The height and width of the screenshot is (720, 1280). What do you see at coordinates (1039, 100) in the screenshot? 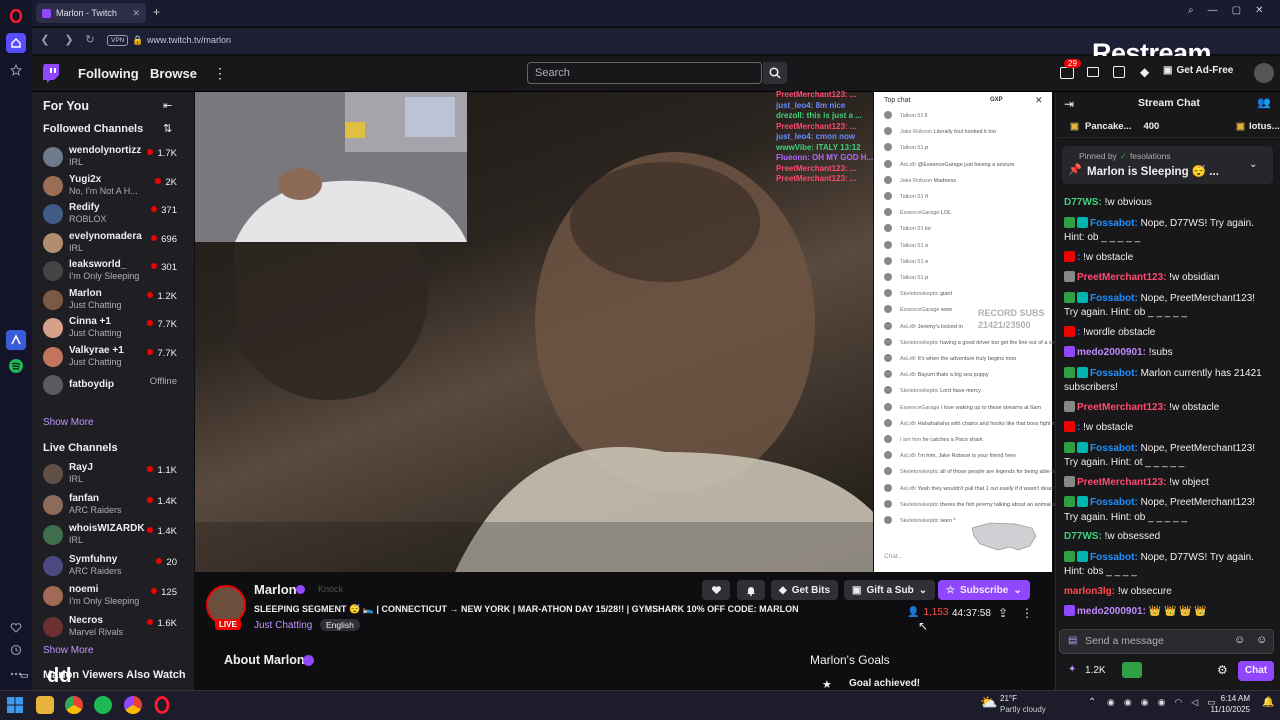
I see `popout-close-icon: ✕` at bounding box center [1039, 100].